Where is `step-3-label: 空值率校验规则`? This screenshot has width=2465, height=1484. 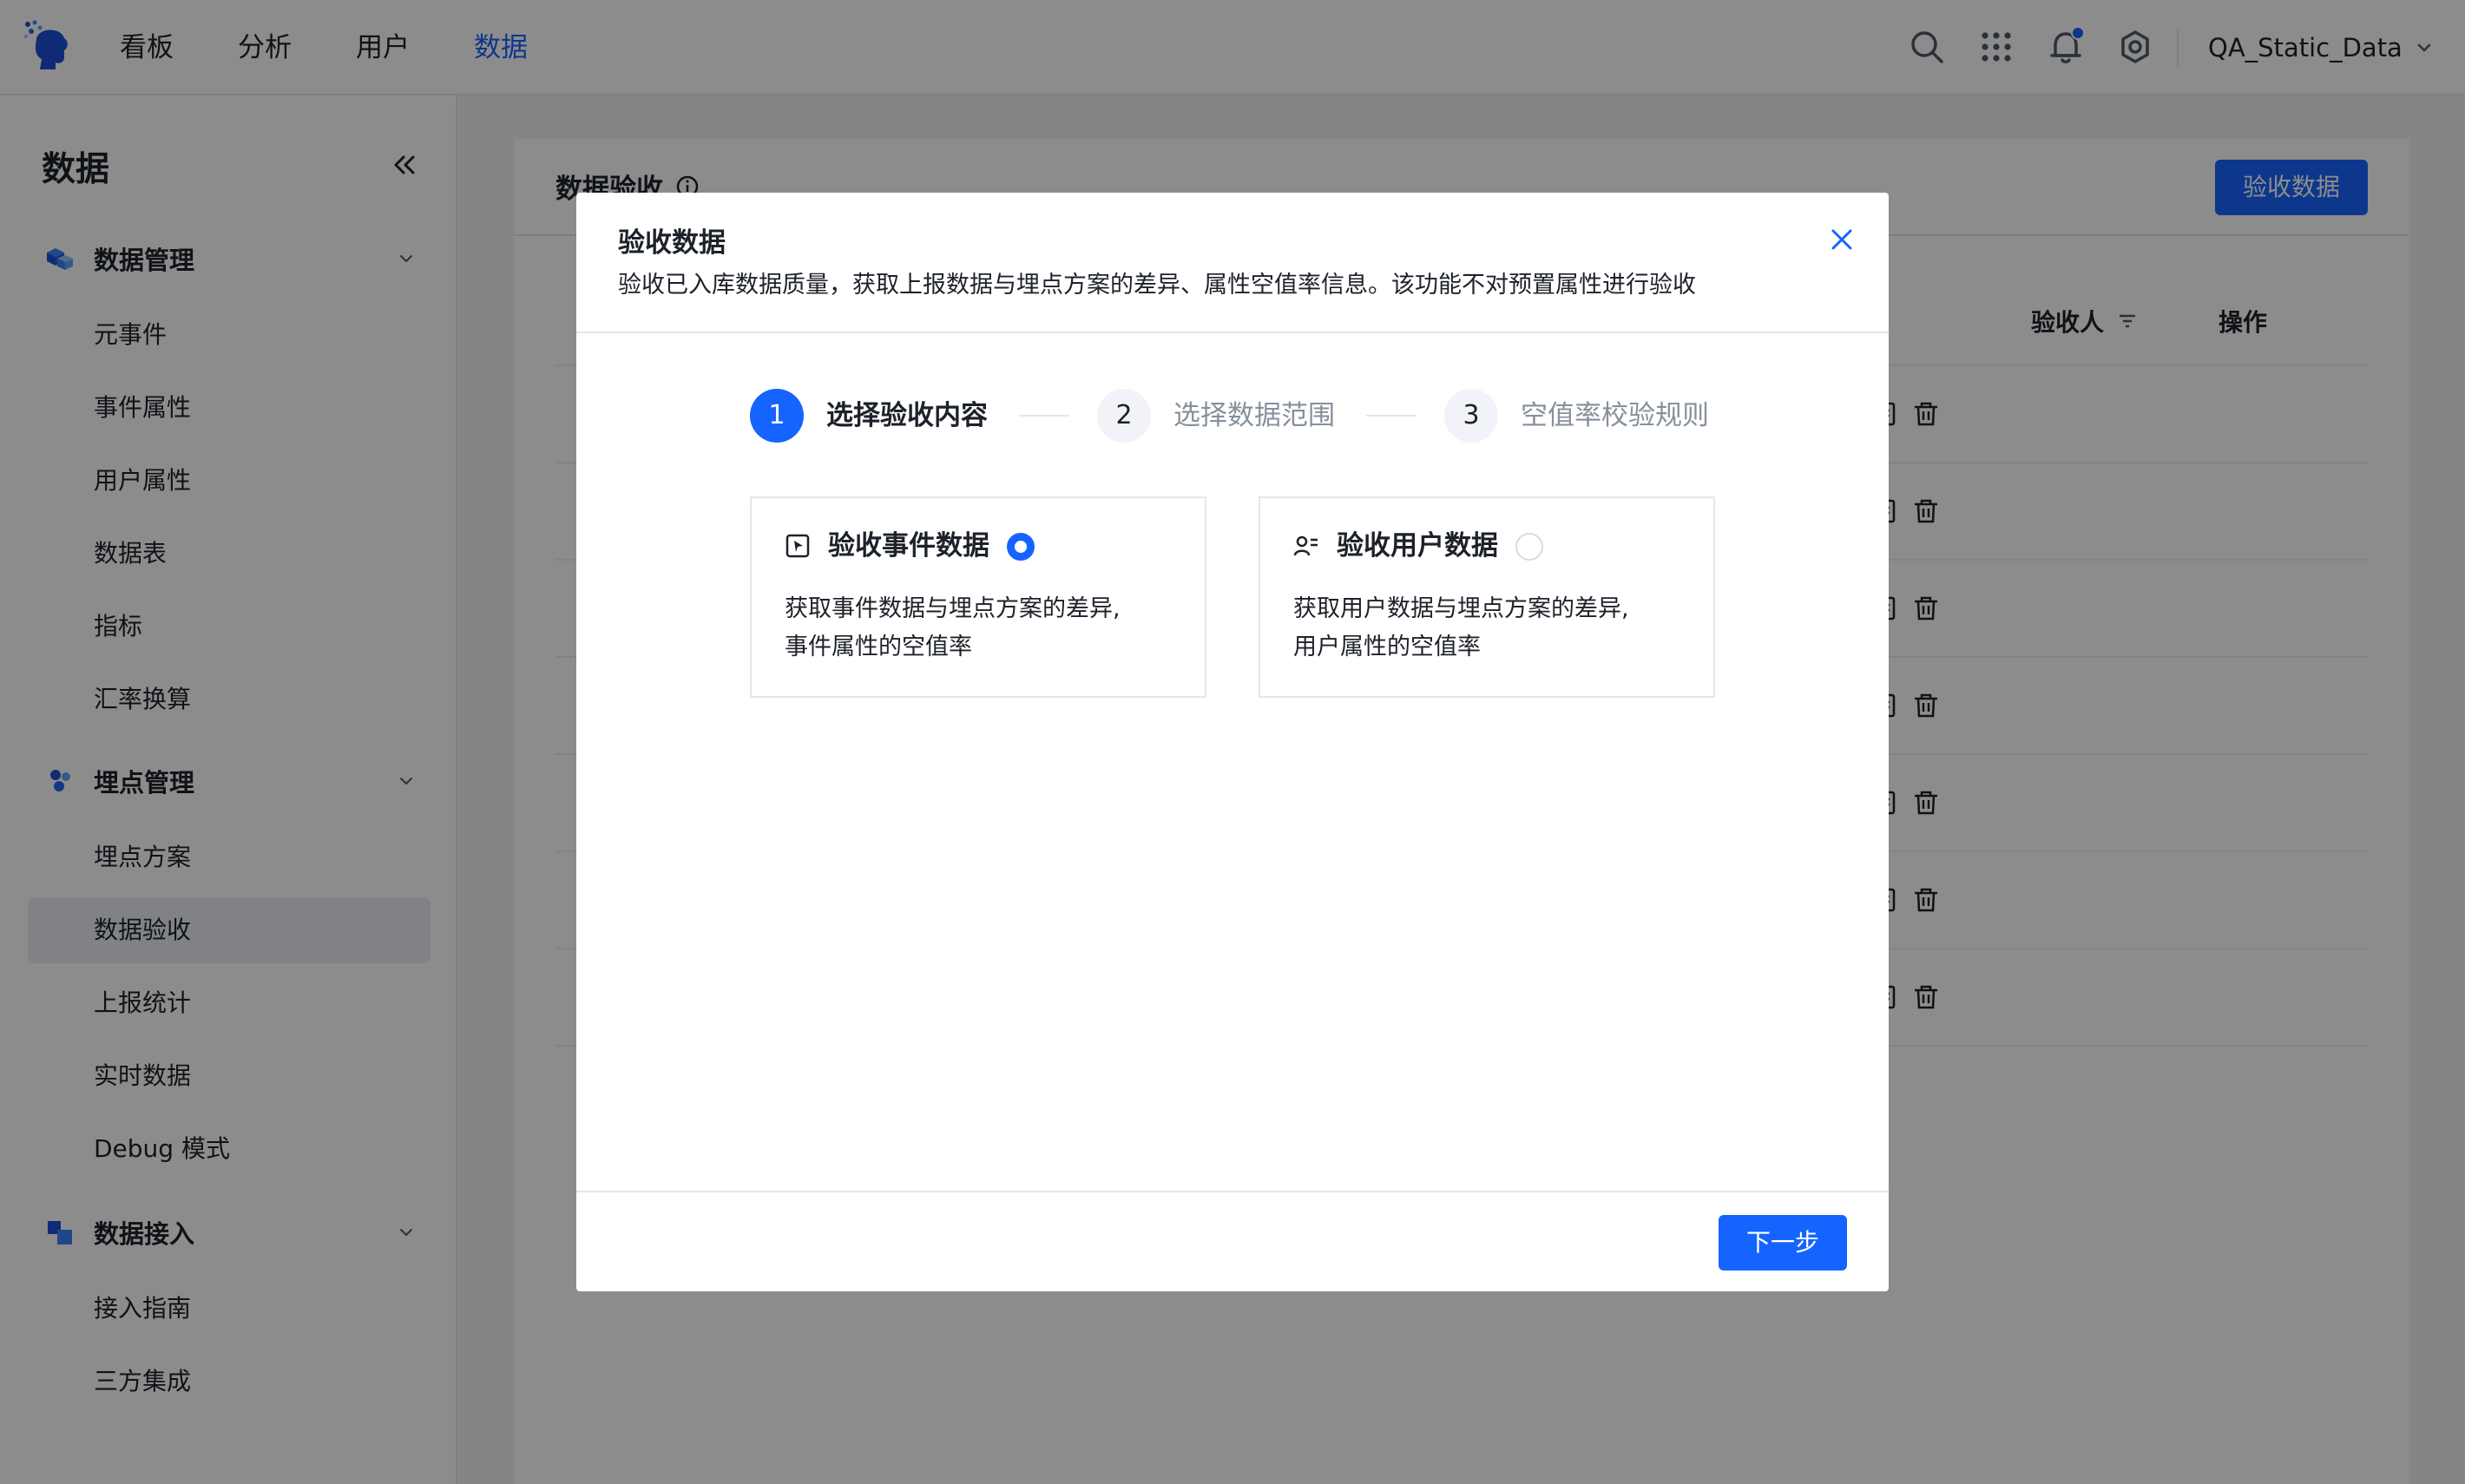
step-3-label: 空值率校验规则 is located at coordinates (1615, 415).